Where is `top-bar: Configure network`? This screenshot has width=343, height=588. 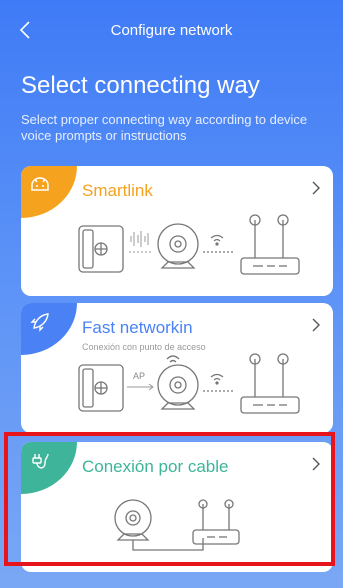 top-bar: Configure network is located at coordinates (171, 31).